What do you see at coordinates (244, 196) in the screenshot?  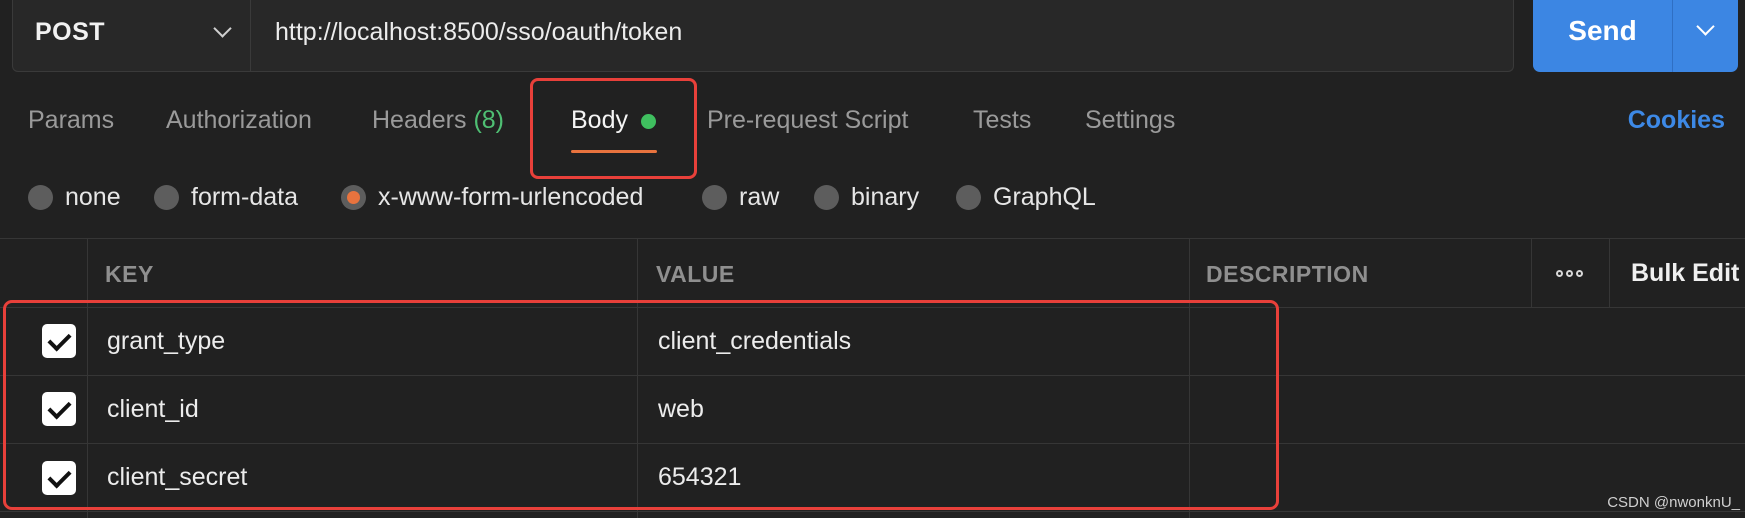 I see `radio-label: form-data` at bounding box center [244, 196].